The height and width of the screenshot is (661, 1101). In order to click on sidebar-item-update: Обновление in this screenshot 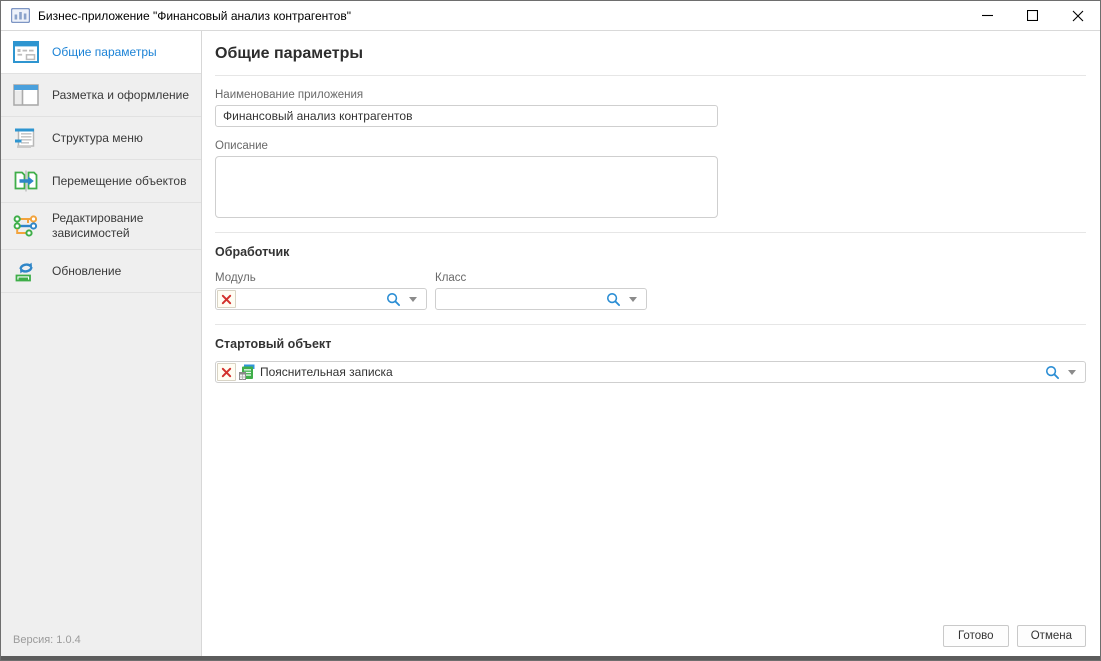, I will do `click(101, 271)`.